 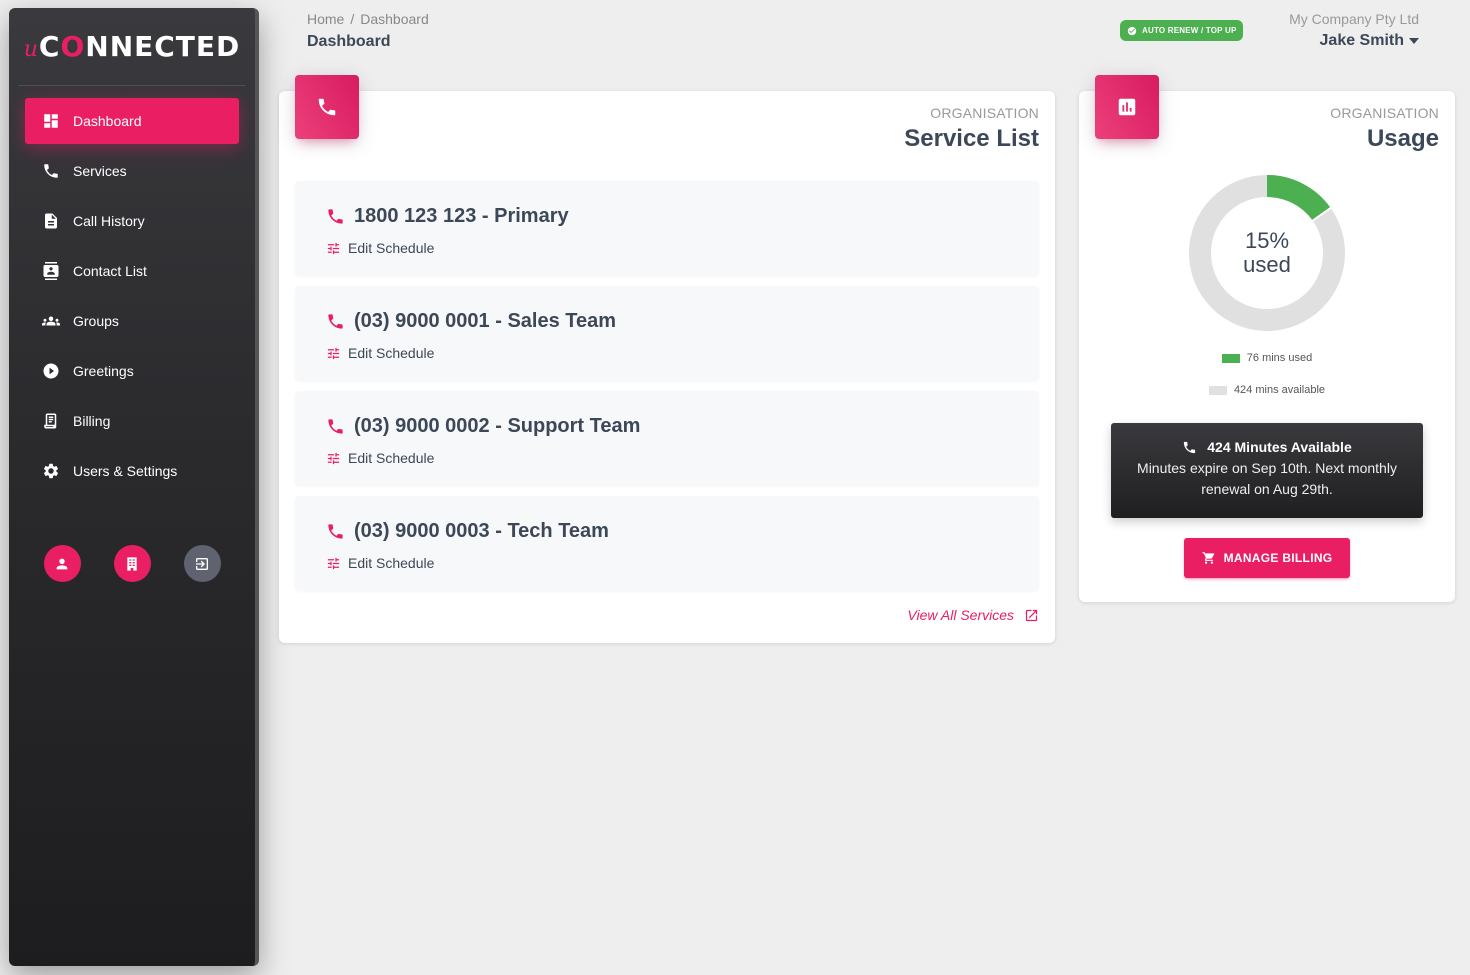 What do you see at coordinates (51, 221) in the screenshot?
I see `document-icon` at bounding box center [51, 221].